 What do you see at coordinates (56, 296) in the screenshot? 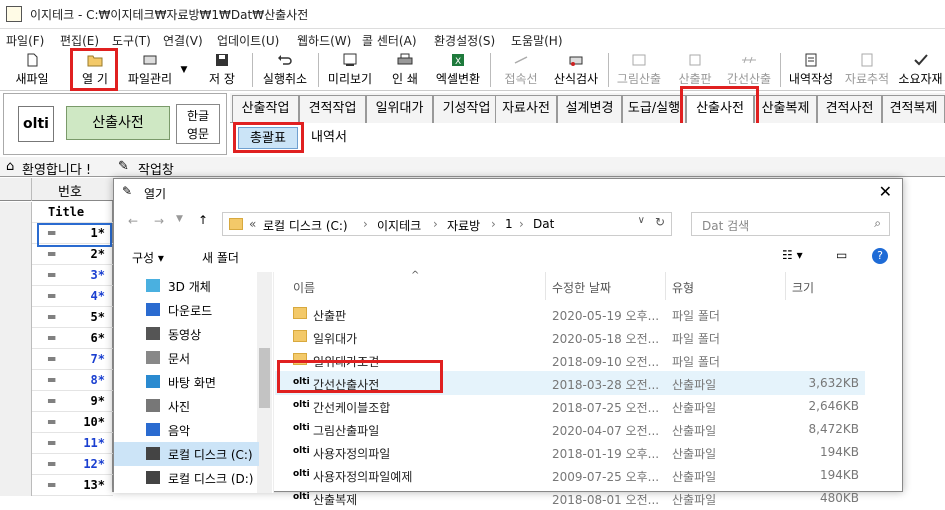
I see `table-row: ═ 4*` at bounding box center [56, 296].